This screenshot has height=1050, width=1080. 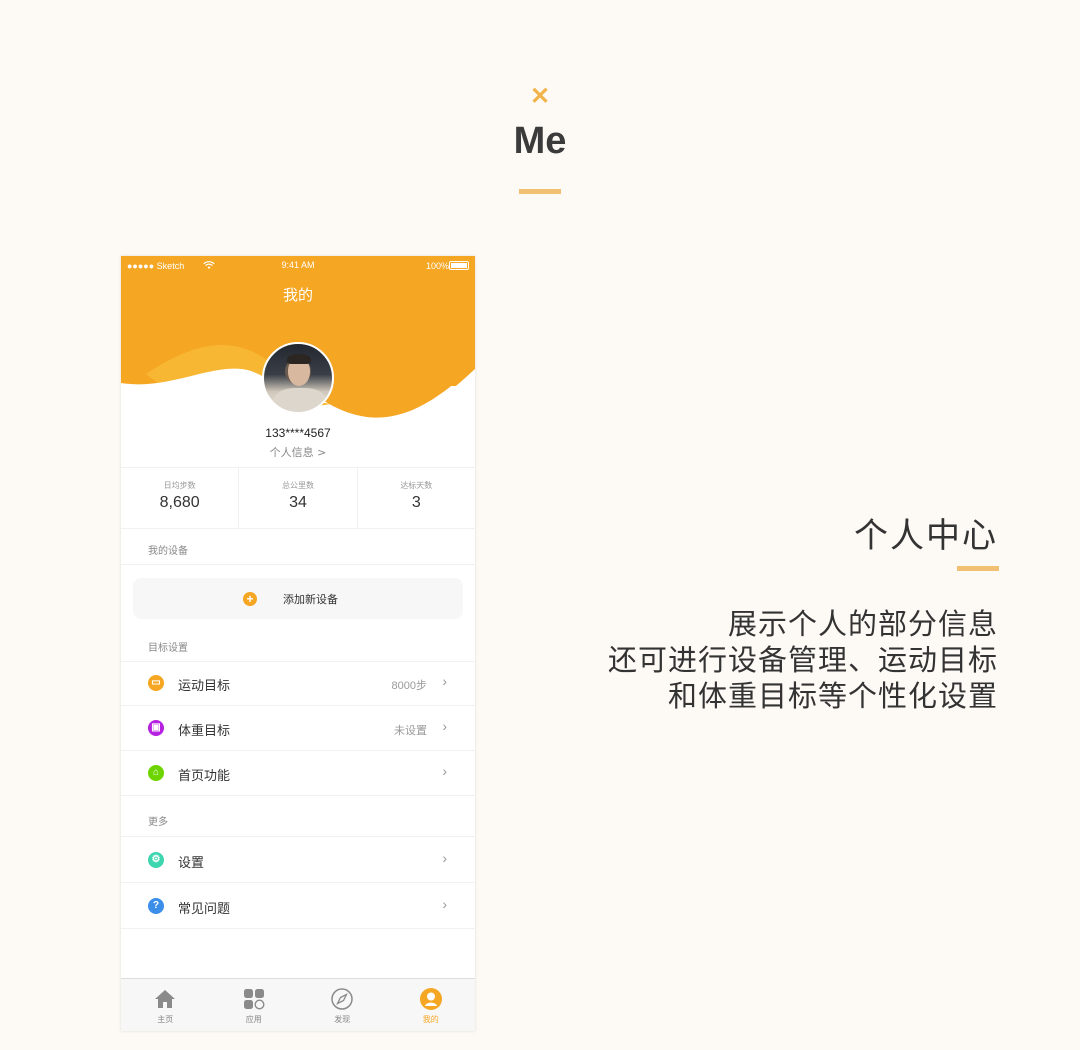 I want to click on feature-desc-line: 展示个人的部分信息, so click(x=862, y=624).